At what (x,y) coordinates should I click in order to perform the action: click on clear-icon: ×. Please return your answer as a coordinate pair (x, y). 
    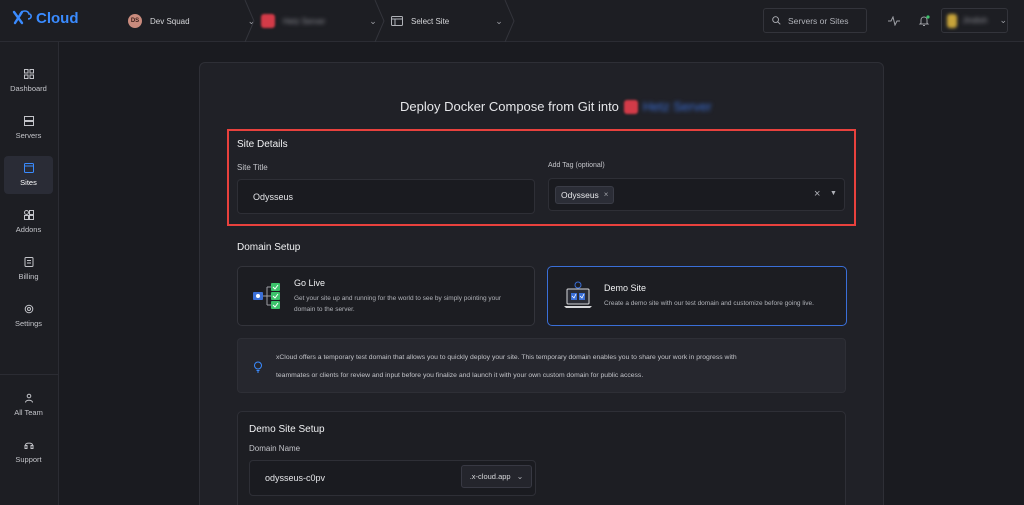
    Looking at the image, I should click on (817, 194).